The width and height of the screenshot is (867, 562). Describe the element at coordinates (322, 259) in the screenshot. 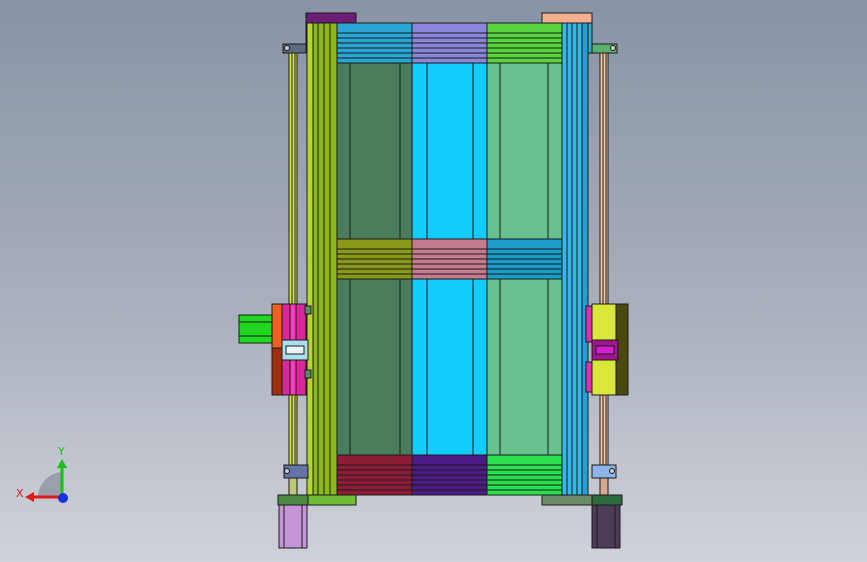

I see `left-column` at that location.